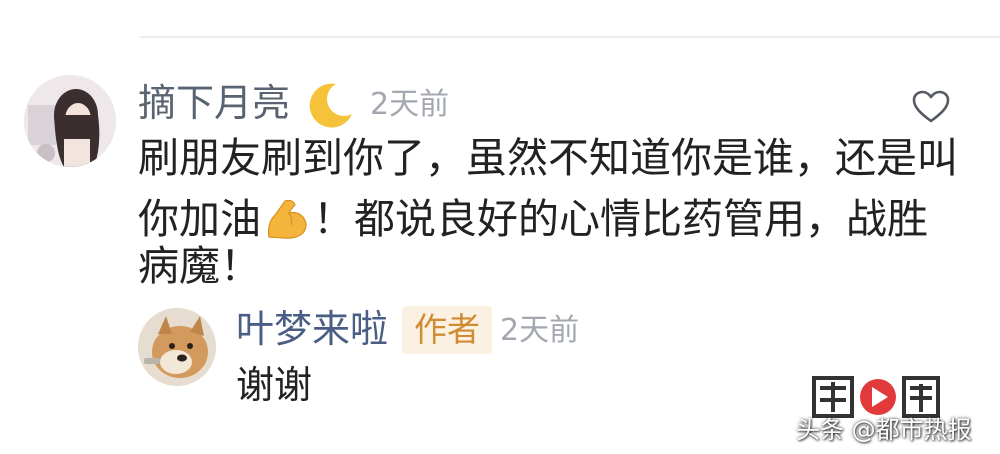  Describe the element at coordinates (274, 385) in the screenshot. I see `reply-text: 谢谢` at that location.